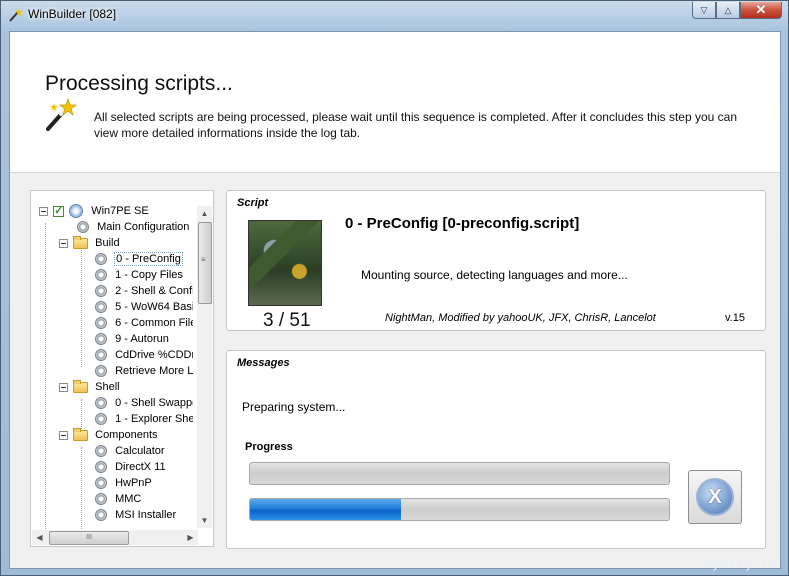 The width and height of the screenshot is (789, 576). Describe the element at coordinates (135, 515) in the screenshot. I see `tree-node: MSI Installer` at that location.